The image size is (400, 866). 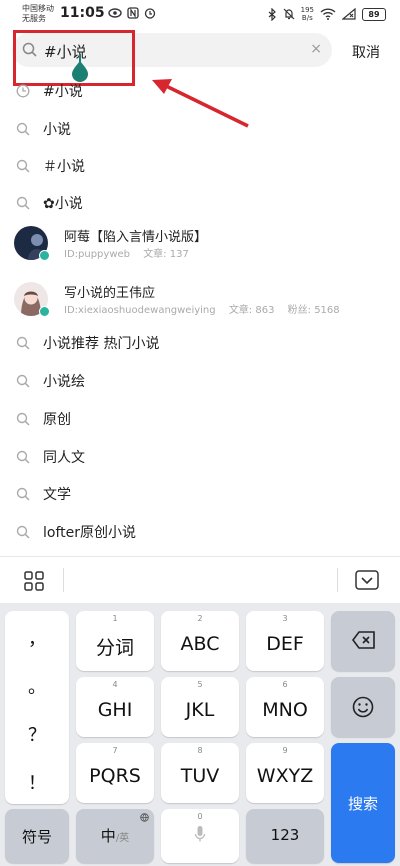 What do you see at coordinates (136, 237) in the screenshot?
I see `user-name: 阿莓【陷入言情小说版】` at bounding box center [136, 237].